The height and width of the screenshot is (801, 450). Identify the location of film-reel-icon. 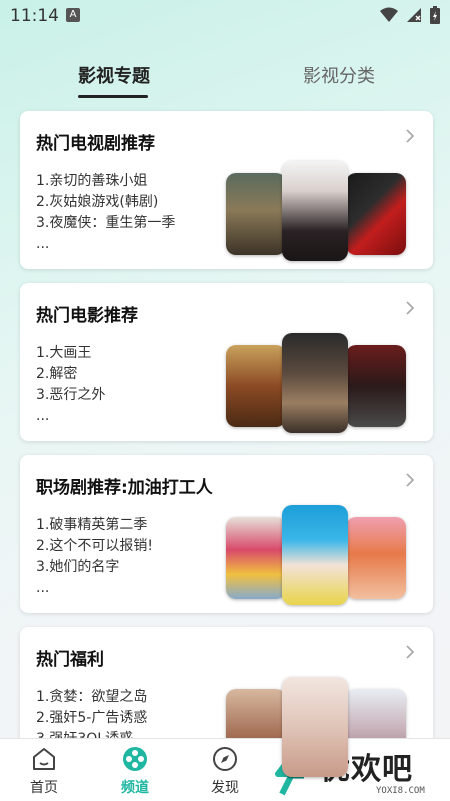
(135, 759).